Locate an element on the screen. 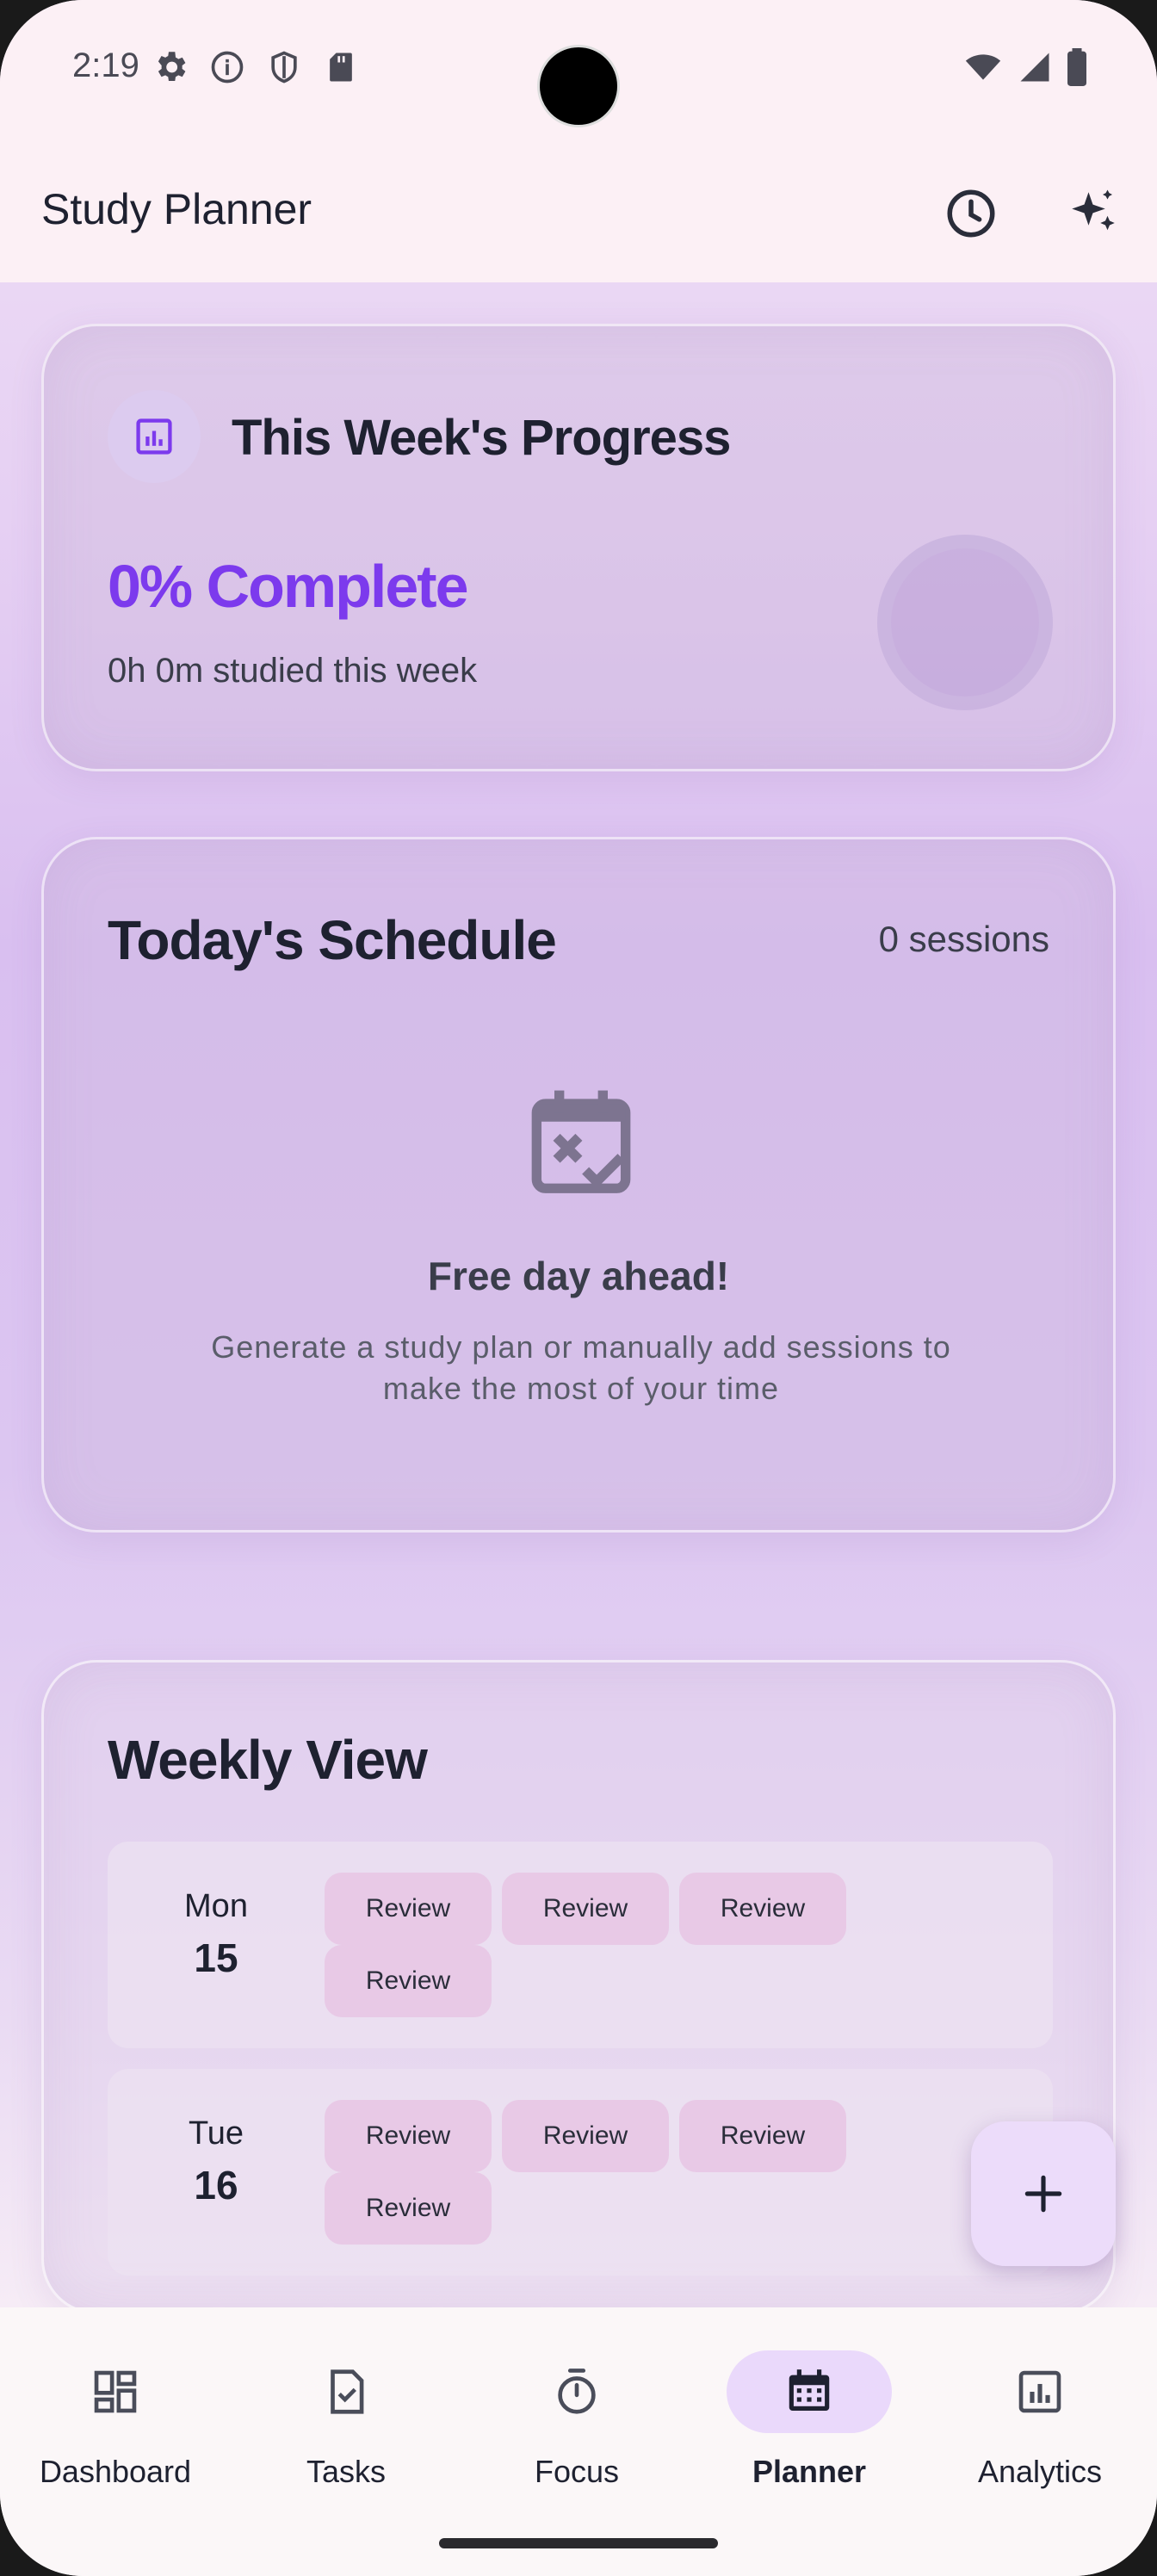  nav-focus: Focus is located at coordinates (577, 2427).